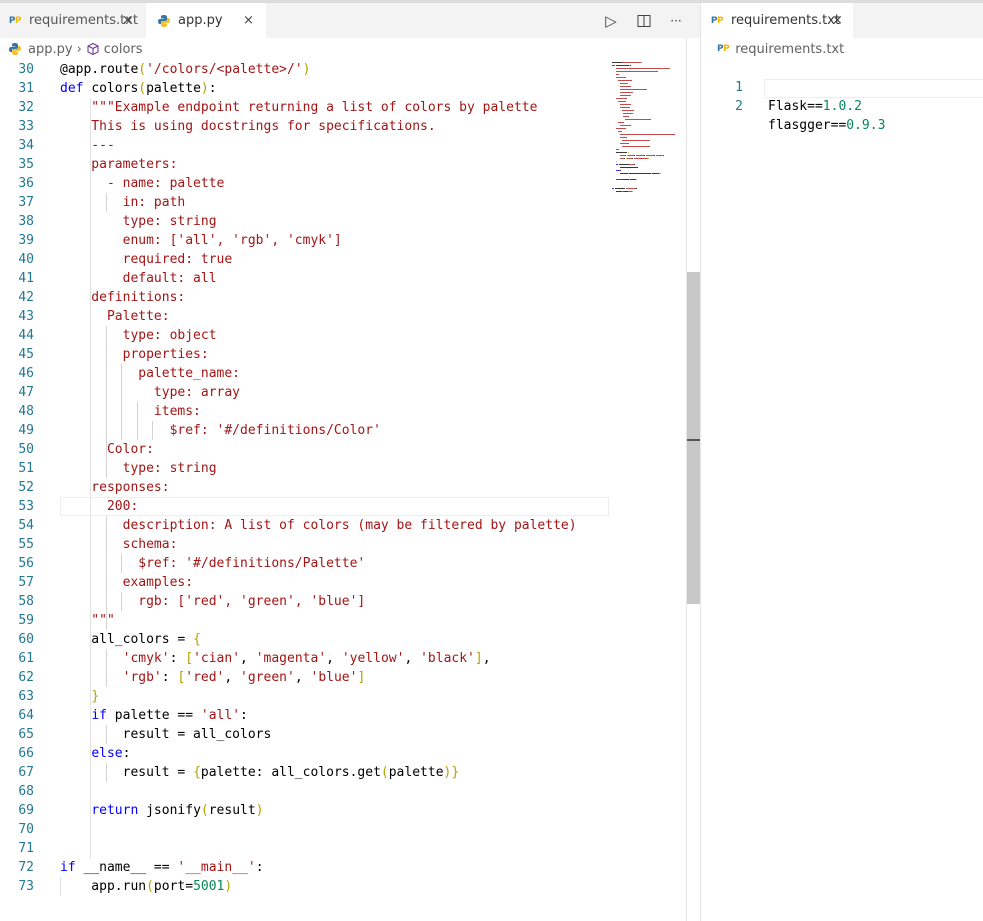 The width and height of the screenshot is (983, 921). What do you see at coordinates (789, 49) in the screenshot?
I see `breadcrumb-file: requirements.txt` at bounding box center [789, 49].